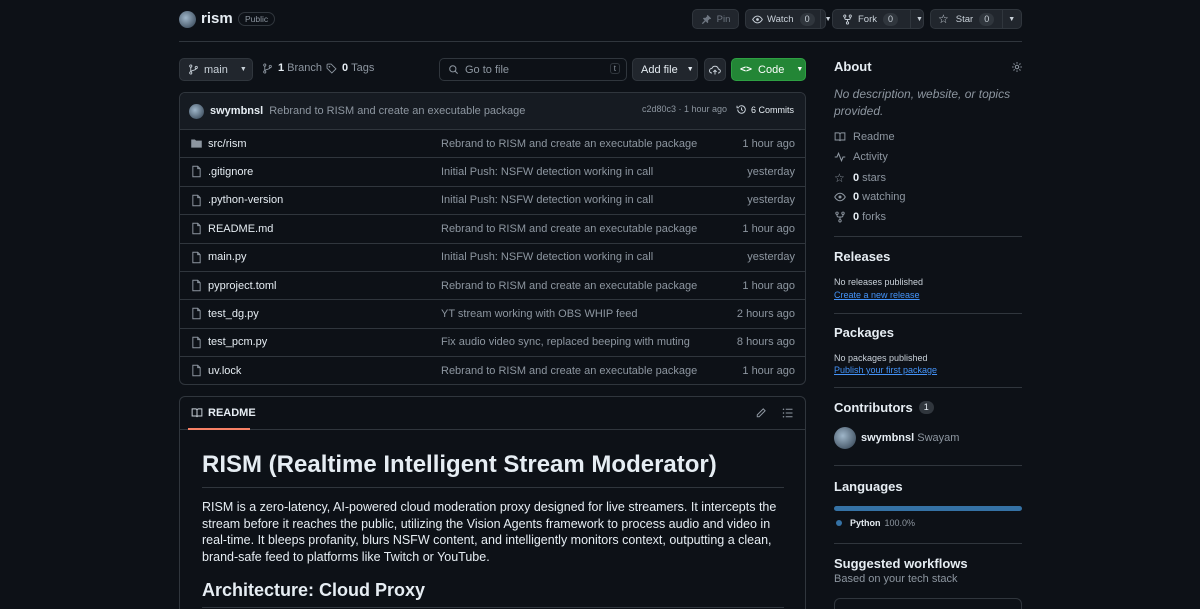  I want to click on folder-icon, so click(196, 143).